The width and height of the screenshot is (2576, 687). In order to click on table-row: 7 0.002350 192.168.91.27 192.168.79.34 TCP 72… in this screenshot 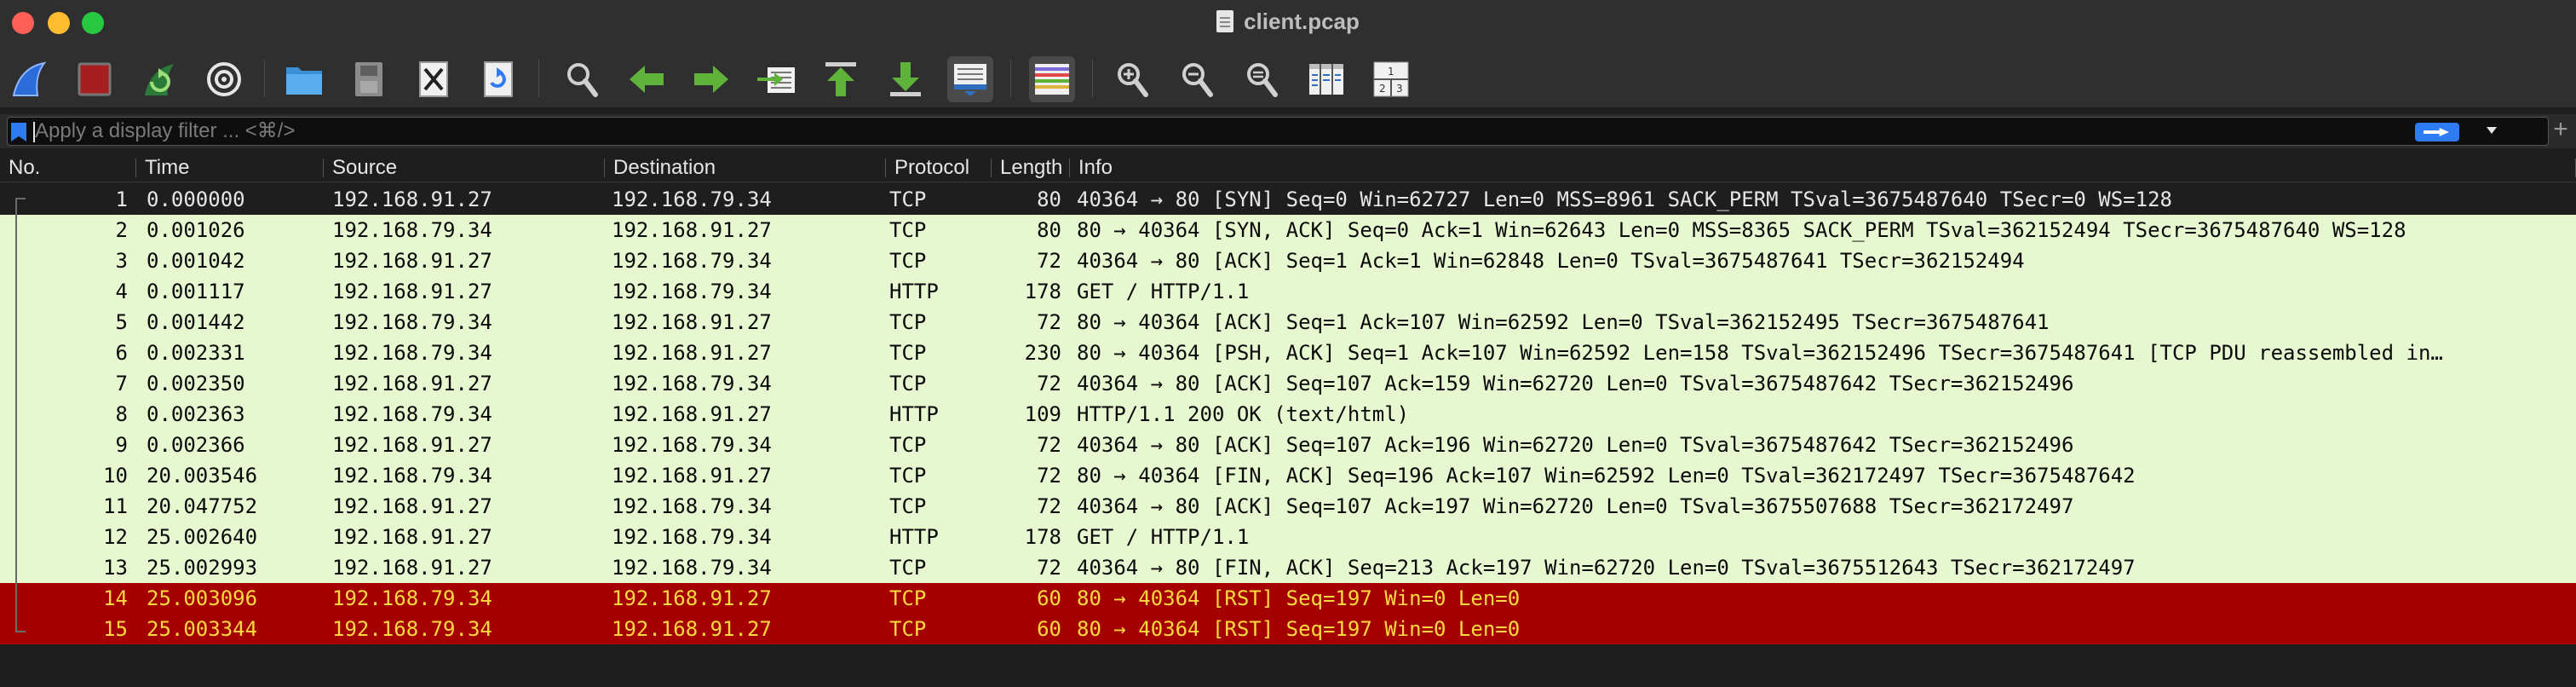, I will do `click(1288, 383)`.